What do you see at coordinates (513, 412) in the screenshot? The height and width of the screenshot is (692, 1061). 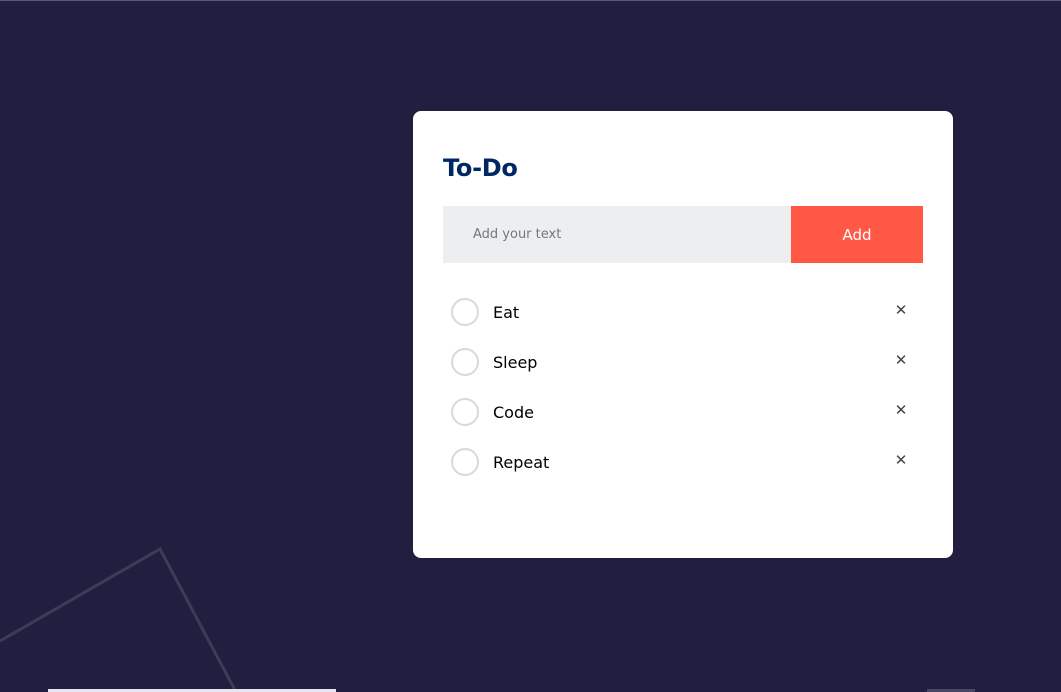 I see `task-label: Code` at bounding box center [513, 412].